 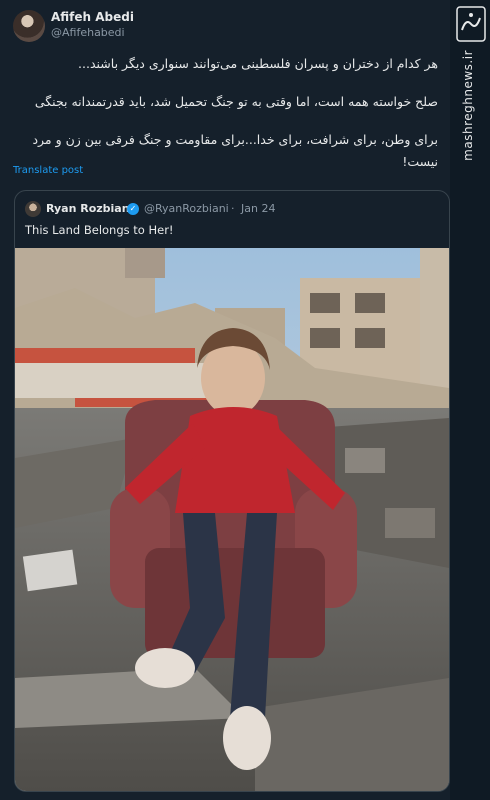 What do you see at coordinates (468, 105) in the screenshot?
I see `watermark-site: mashreghnews.ir` at bounding box center [468, 105].